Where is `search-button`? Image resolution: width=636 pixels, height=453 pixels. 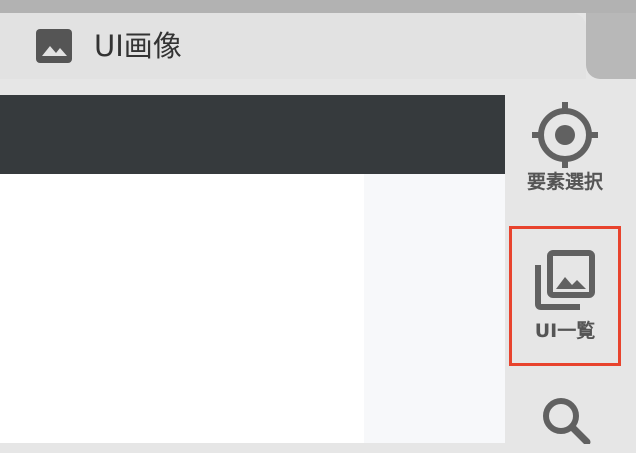 search-button is located at coordinates (565, 418).